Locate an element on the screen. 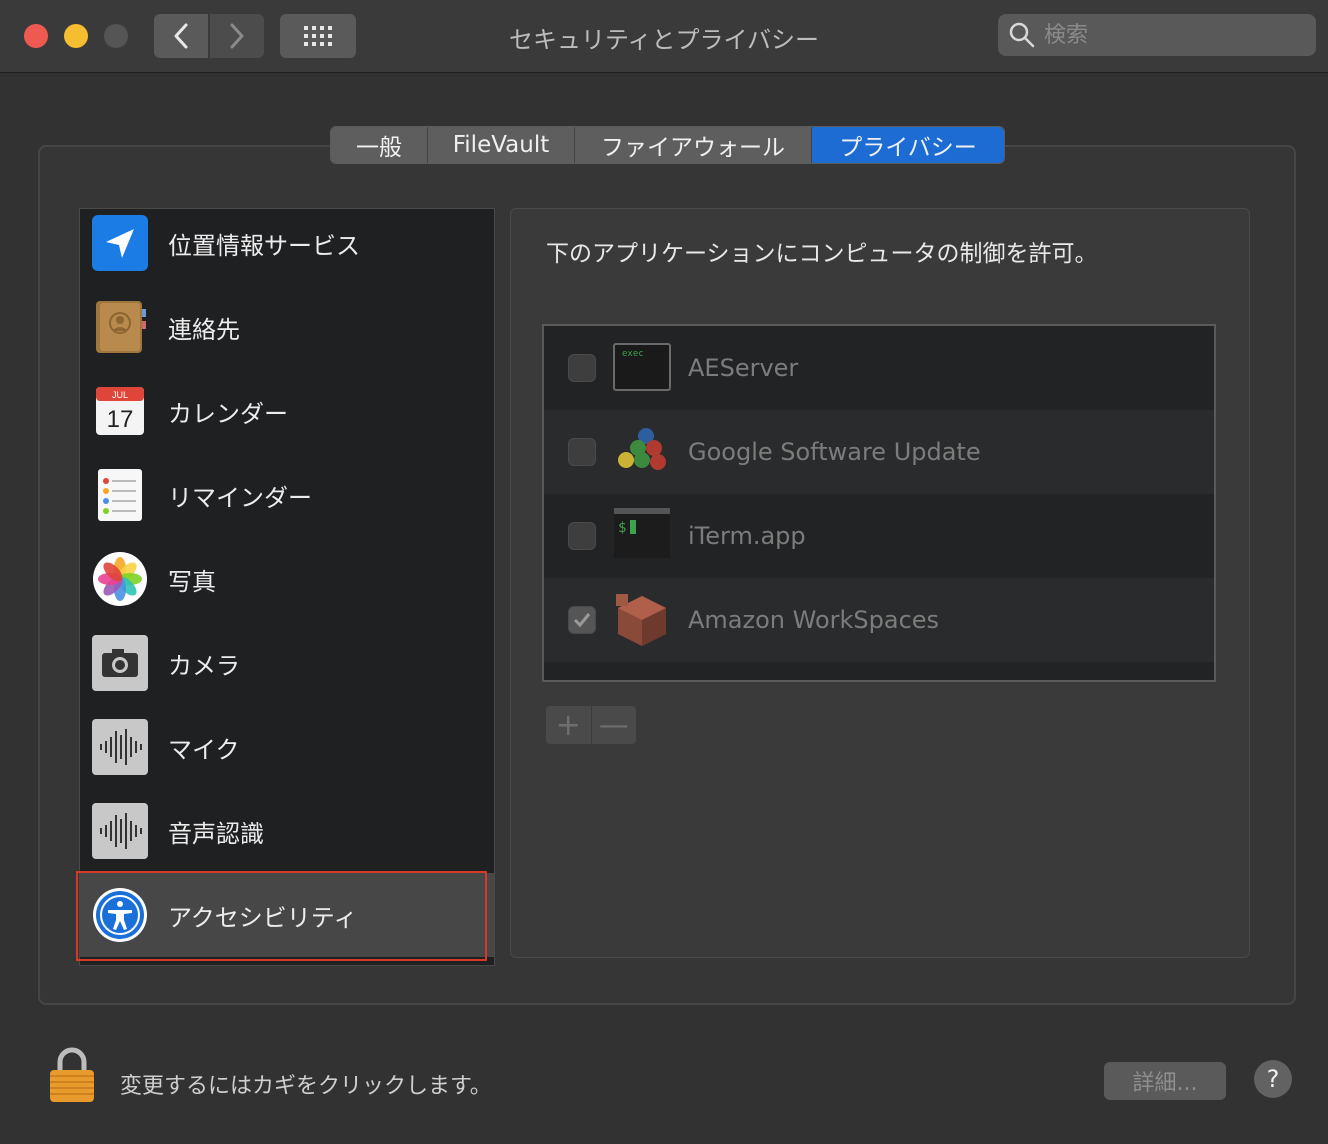 This screenshot has height=1144, width=1328. search-field is located at coordinates (1157, 35).